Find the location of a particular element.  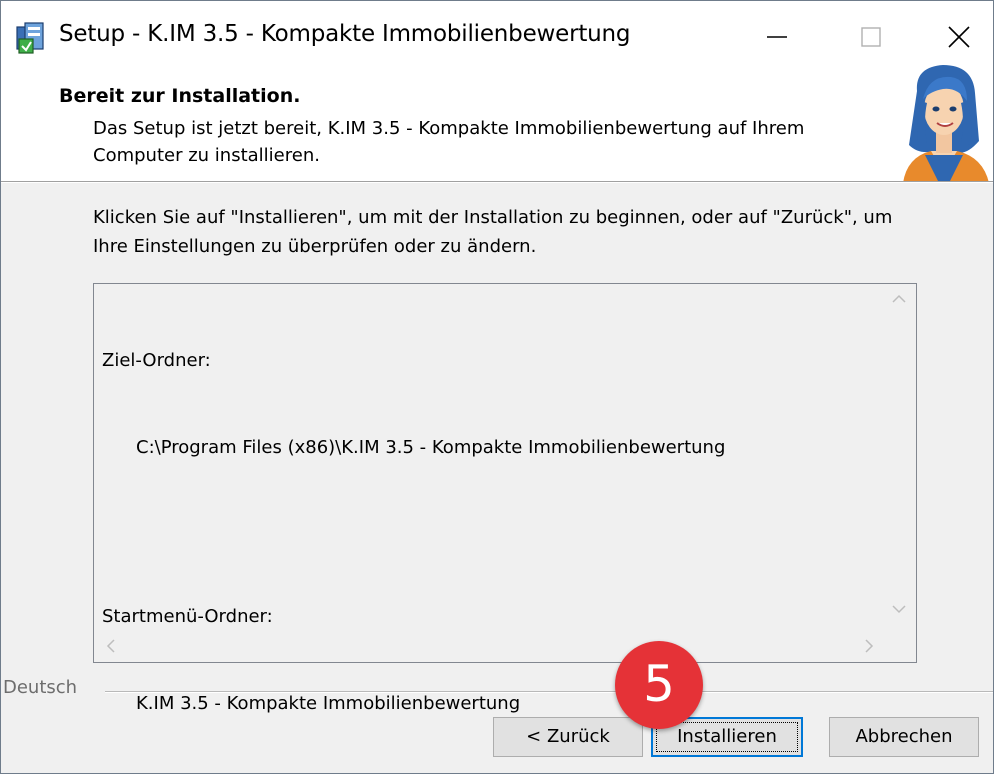

close-icon is located at coordinates (959, 37).